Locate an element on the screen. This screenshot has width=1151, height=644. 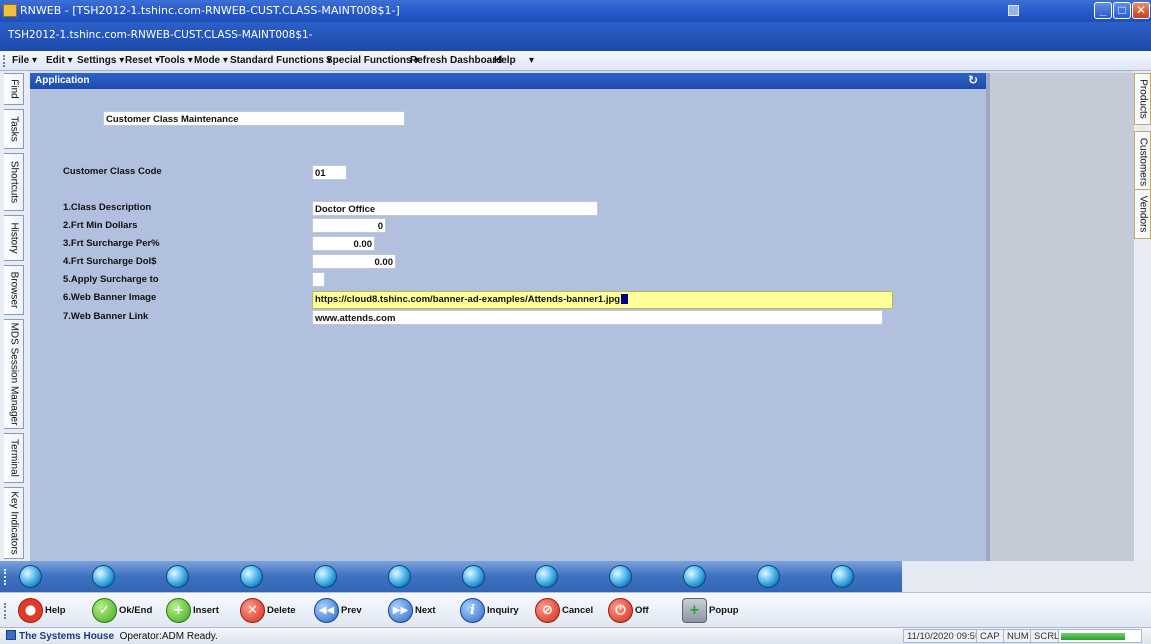
save-disk-icon is located at coordinates (11, 635).